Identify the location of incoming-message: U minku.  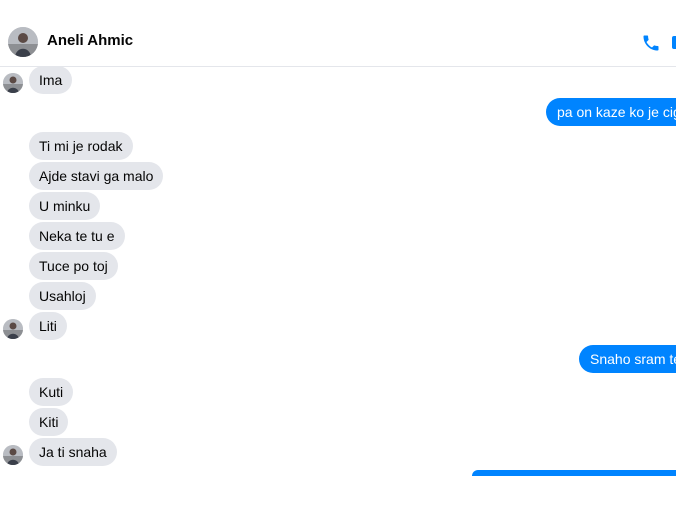
(65, 206).